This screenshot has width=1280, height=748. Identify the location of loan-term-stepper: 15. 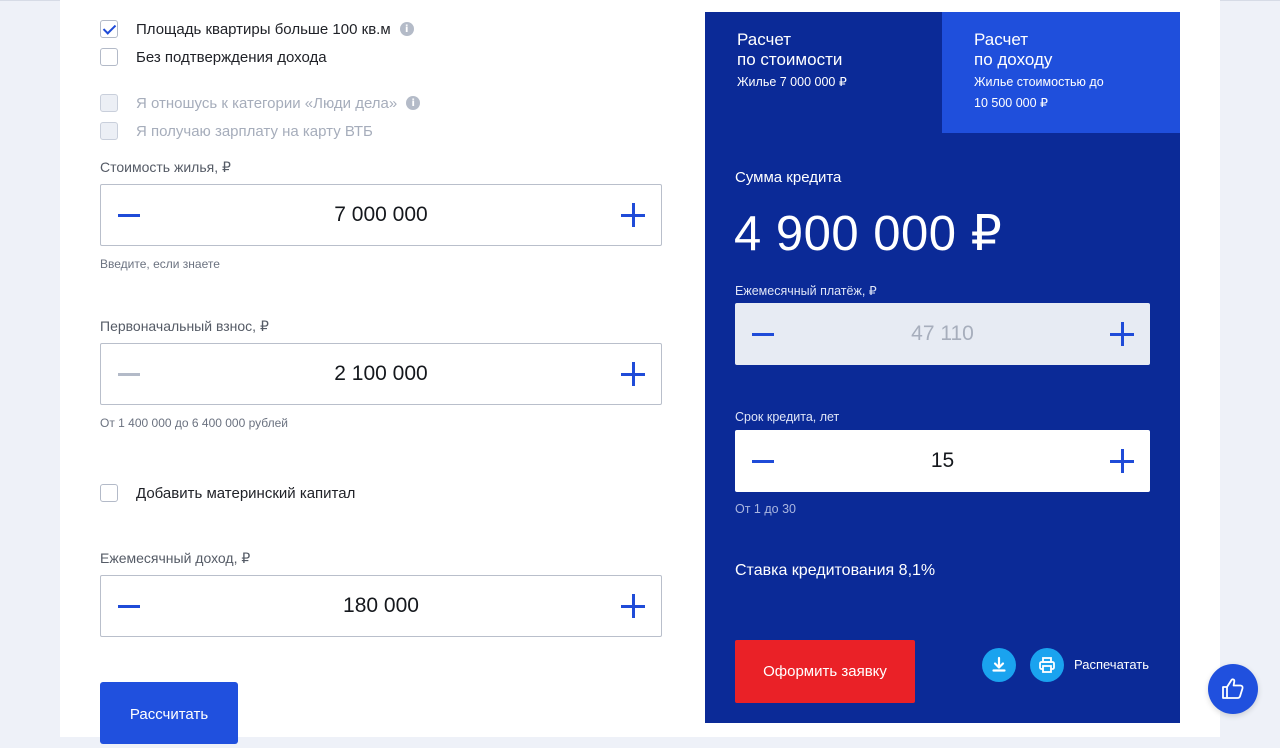
(942, 461).